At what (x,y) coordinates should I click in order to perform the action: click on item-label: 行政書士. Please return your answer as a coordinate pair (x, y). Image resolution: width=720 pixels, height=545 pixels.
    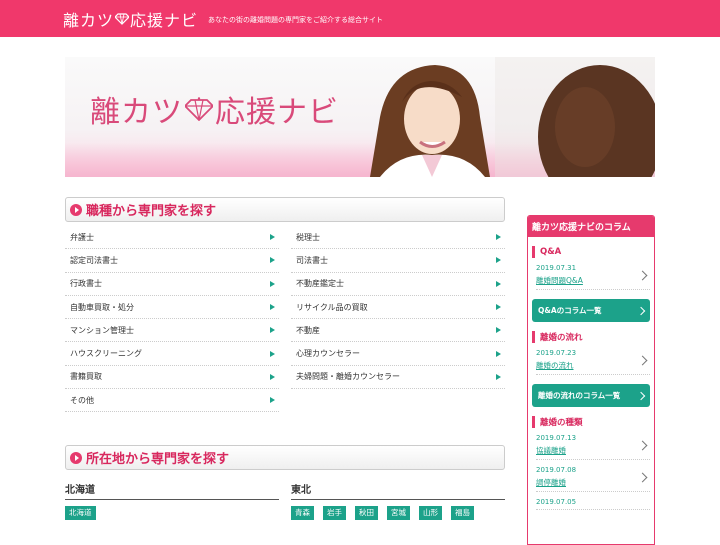
    Looking at the image, I should click on (86, 284).